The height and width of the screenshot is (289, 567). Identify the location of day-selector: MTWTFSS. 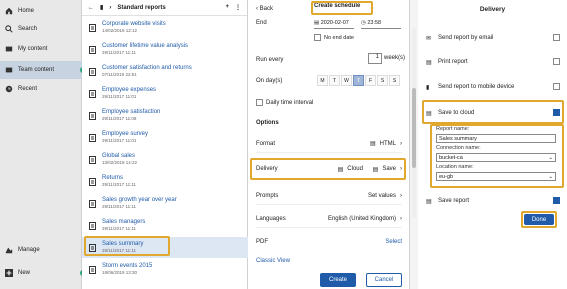
(358, 80).